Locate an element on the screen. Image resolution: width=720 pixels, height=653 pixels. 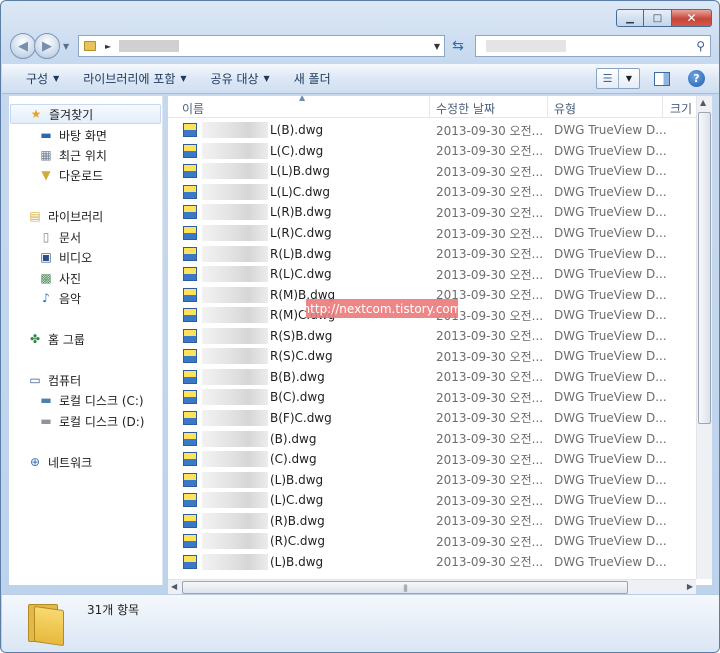
share-with-label: 공유 대상 is located at coordinates (234, 79).